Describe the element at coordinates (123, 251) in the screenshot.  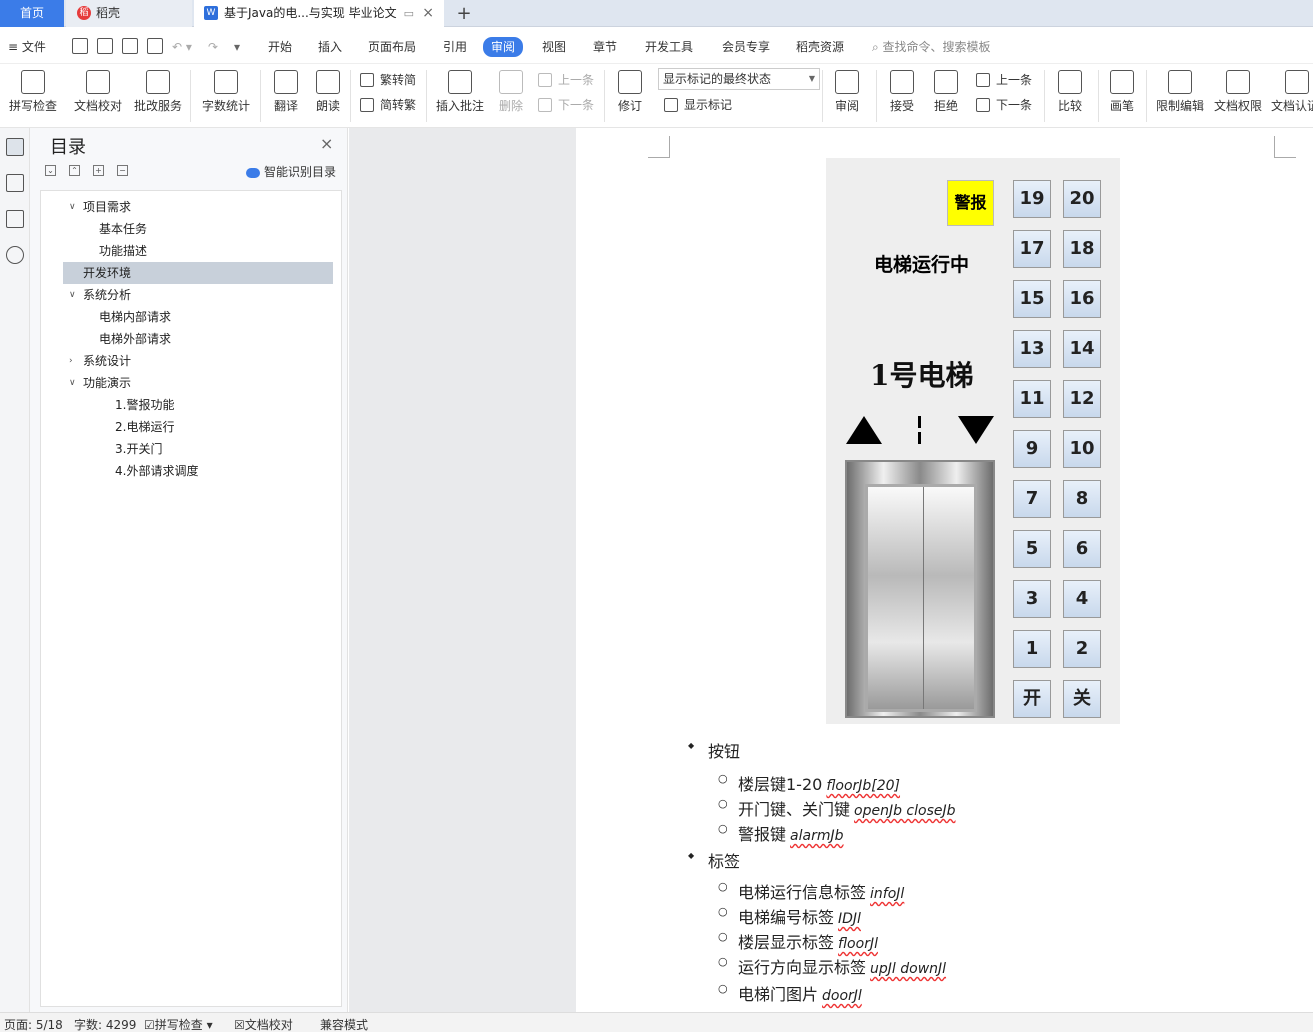
I see `toc-item: 功能描述` at that location.